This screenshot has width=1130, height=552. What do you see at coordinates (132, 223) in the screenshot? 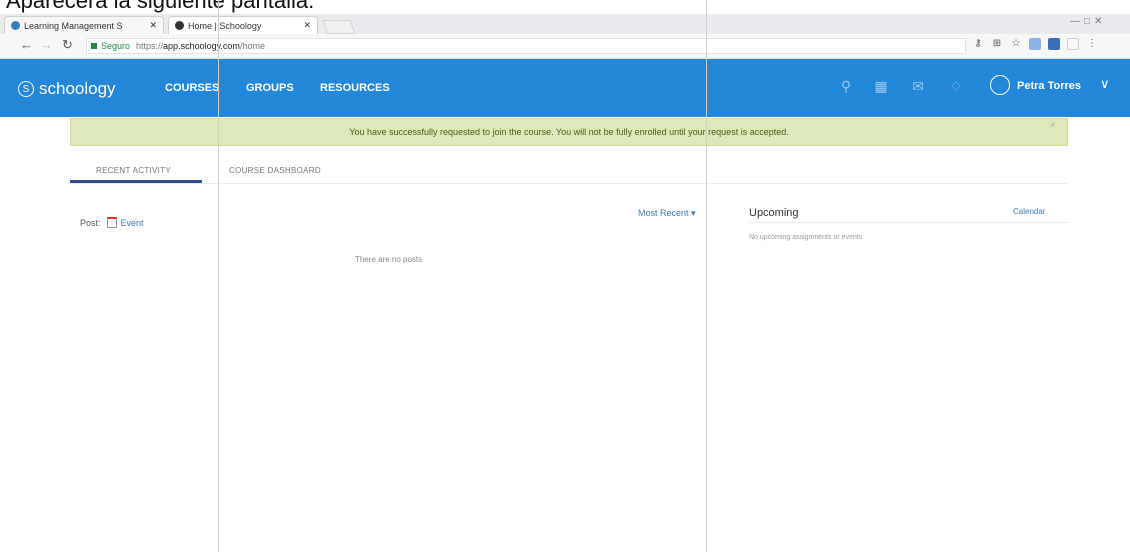
I see `post-event-link: Event` at bounding box center [132, 223].